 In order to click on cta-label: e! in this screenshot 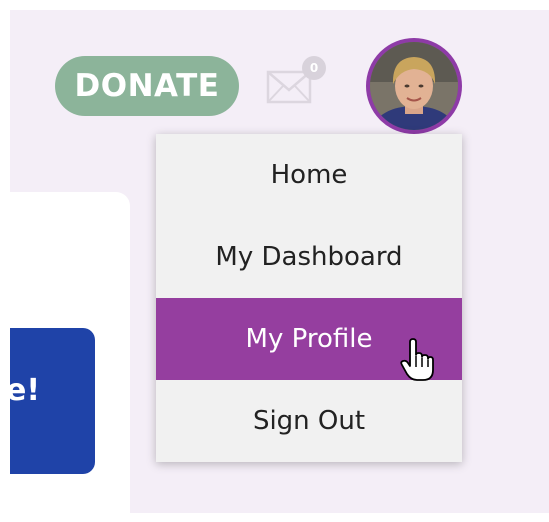, I will do `click(25, 390)`.